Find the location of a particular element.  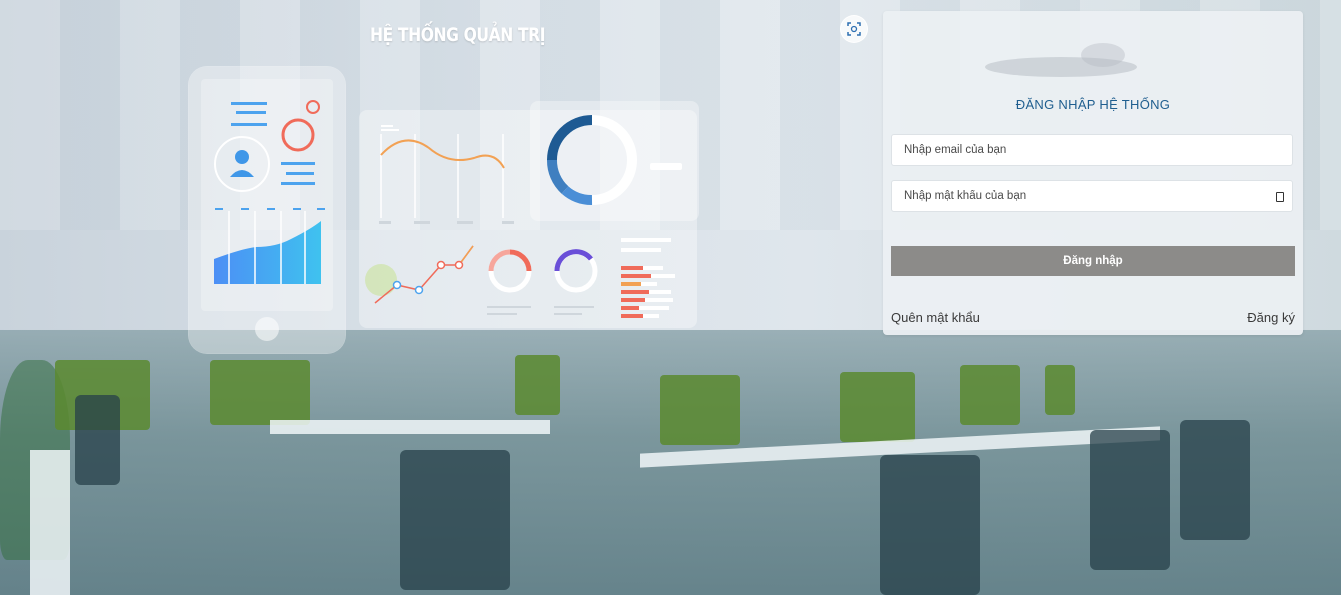

forgot-password-link: Quên mật khẩu is located at coordinates (935, 317).